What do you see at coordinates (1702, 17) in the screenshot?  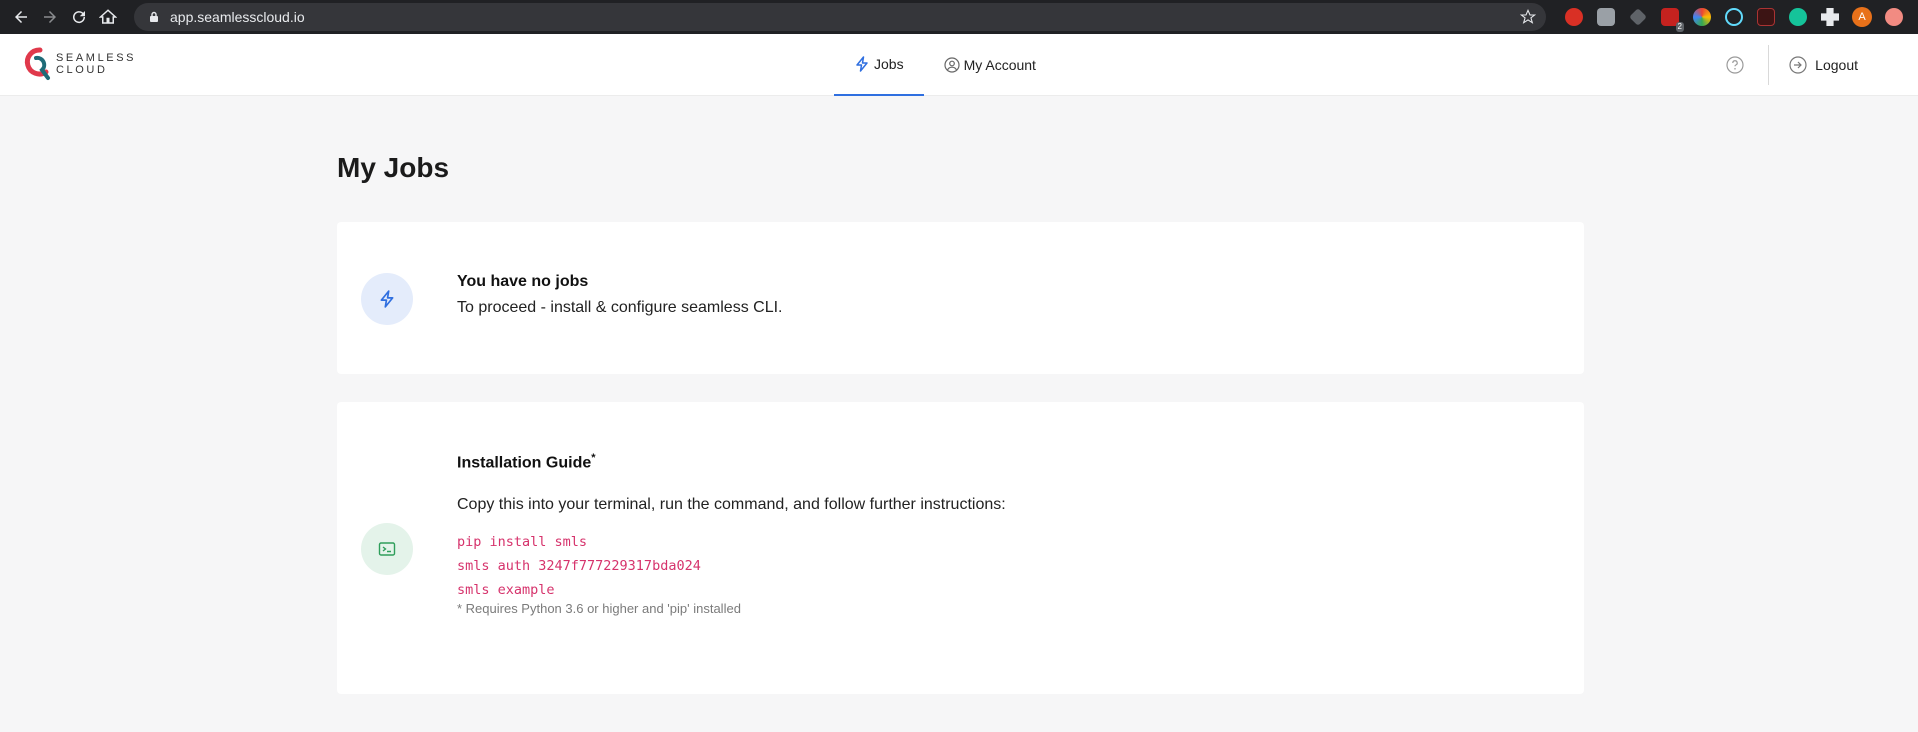 I see `color-picker-icon` at bounding box center [1702, 17].